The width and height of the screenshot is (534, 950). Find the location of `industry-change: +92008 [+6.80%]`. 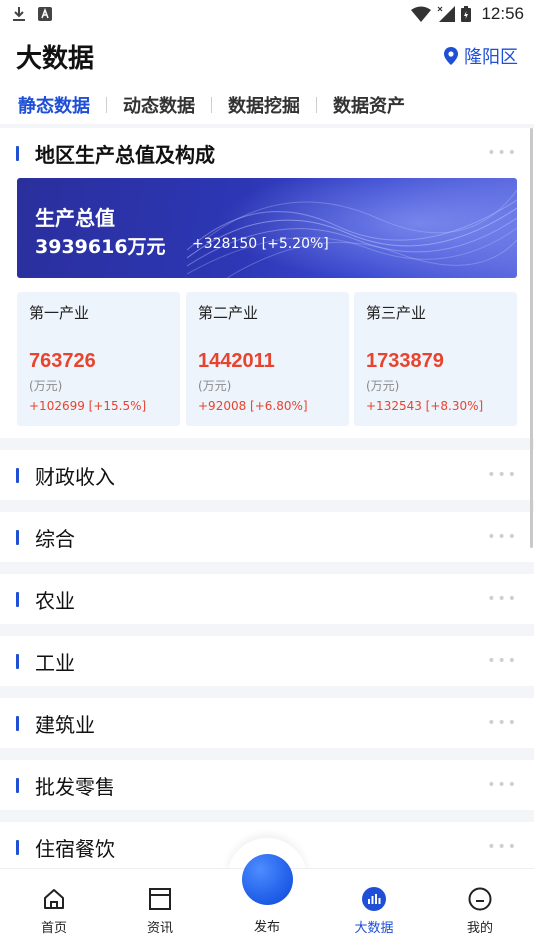

industry-change: +92008 [+6.80%] is located at coordinates (253, 406).